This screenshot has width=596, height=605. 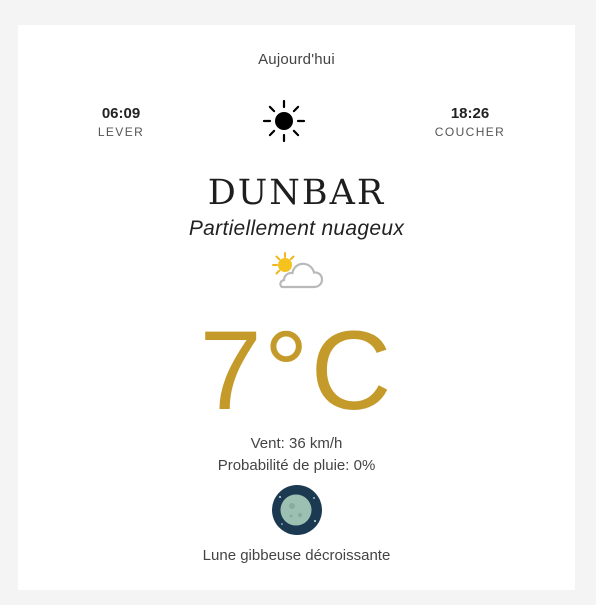 What do you see at coordinates (121, 123) in the screenshot?
I see `sunrise-block: 06:09 LEVER` at bounding box center [121, 123].